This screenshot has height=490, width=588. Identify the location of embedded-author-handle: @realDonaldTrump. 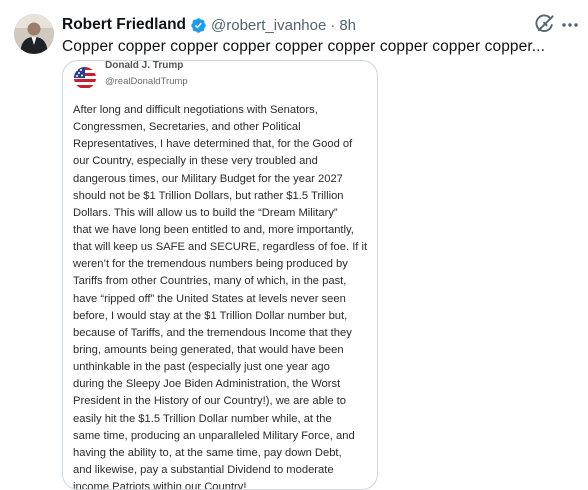
(146, 81).